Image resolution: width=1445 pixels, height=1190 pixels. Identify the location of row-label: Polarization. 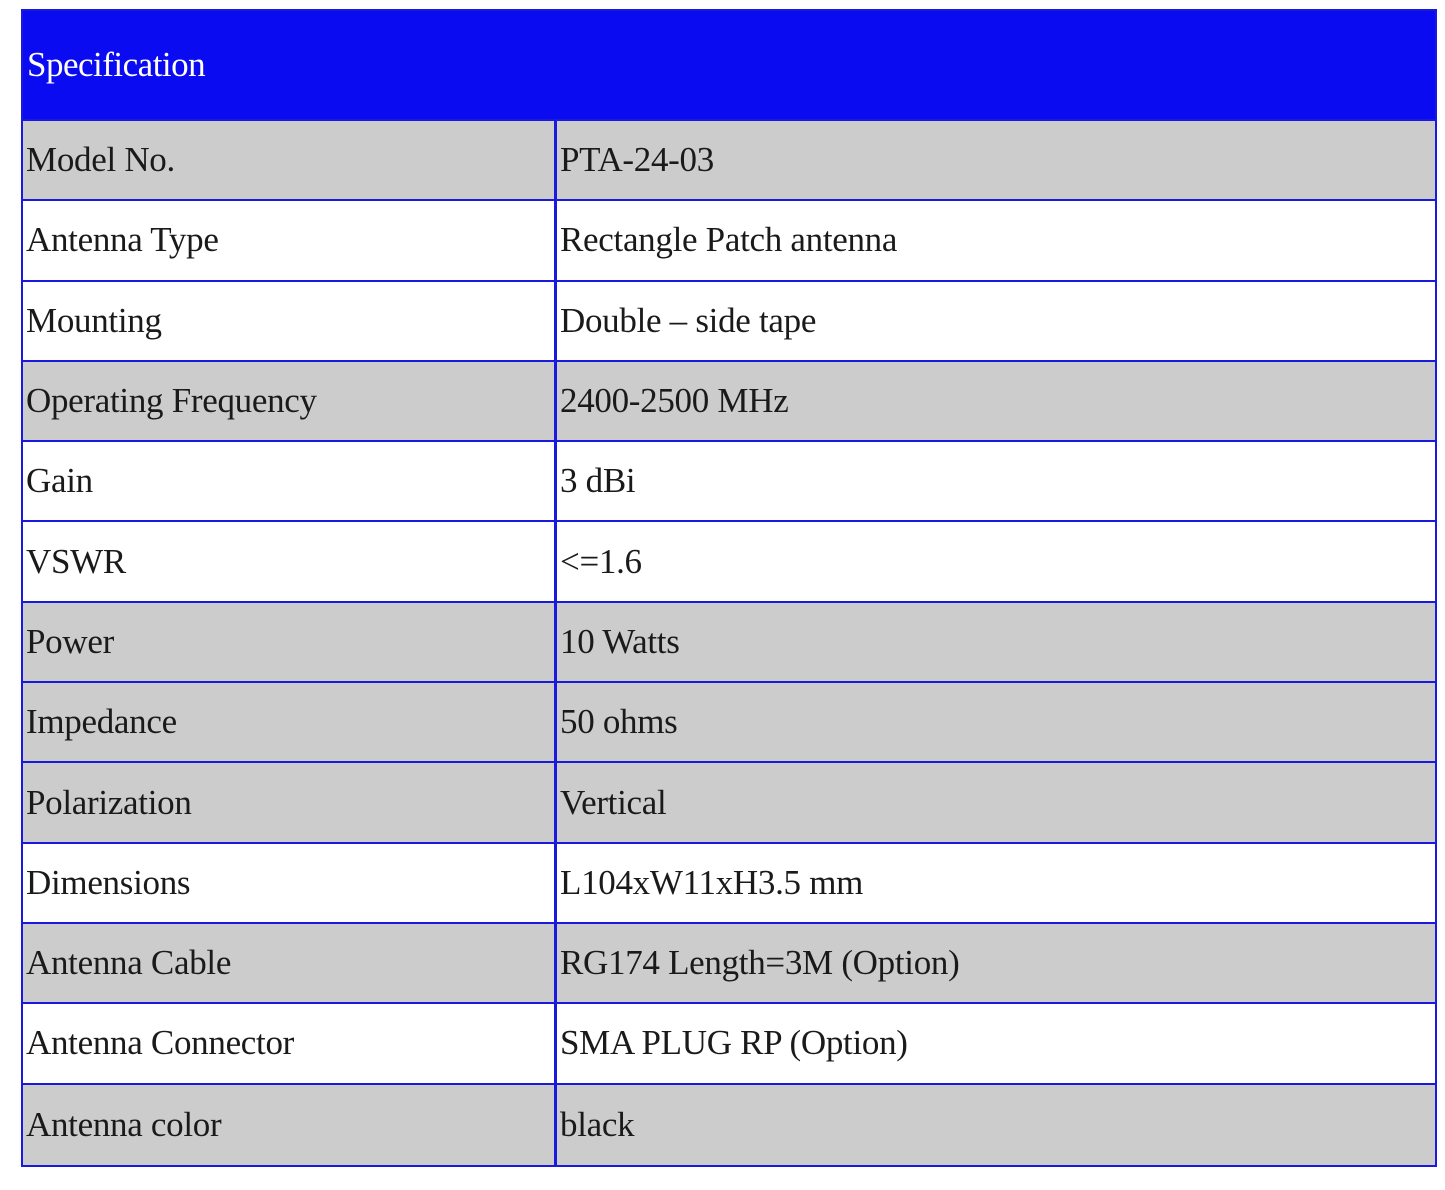
(290, 802).